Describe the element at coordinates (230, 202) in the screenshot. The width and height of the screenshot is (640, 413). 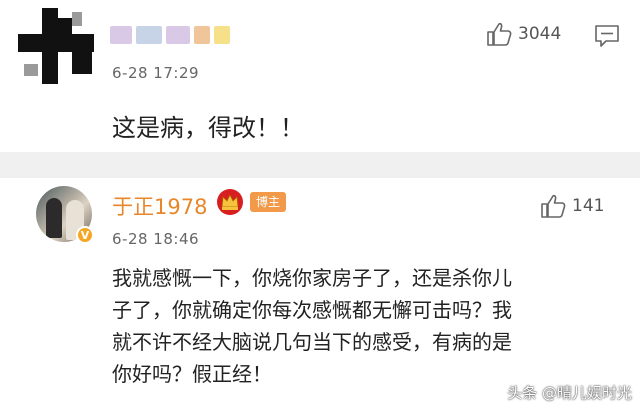
I see `crown-icon` at that location.